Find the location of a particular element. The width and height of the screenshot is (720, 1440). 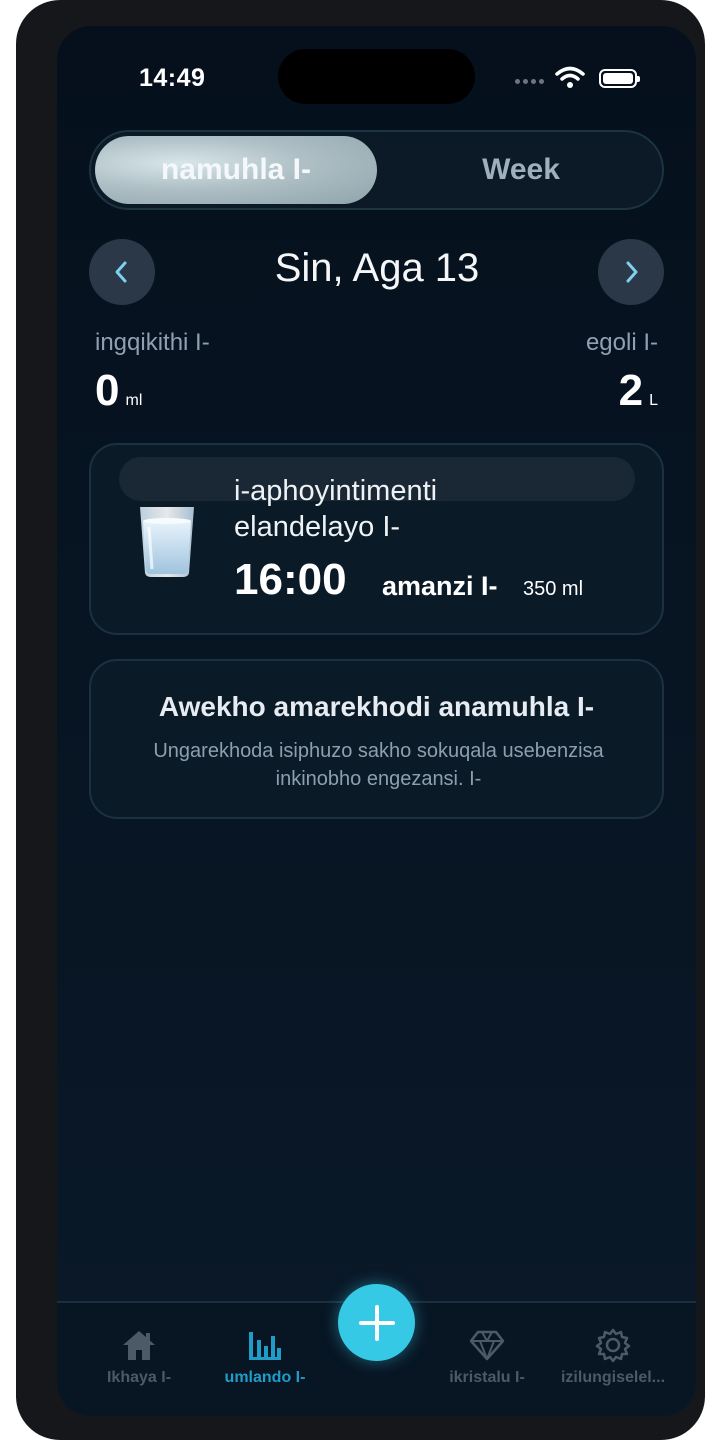

tab-history-label: umlando I- is located at coordinates (265, 1377).